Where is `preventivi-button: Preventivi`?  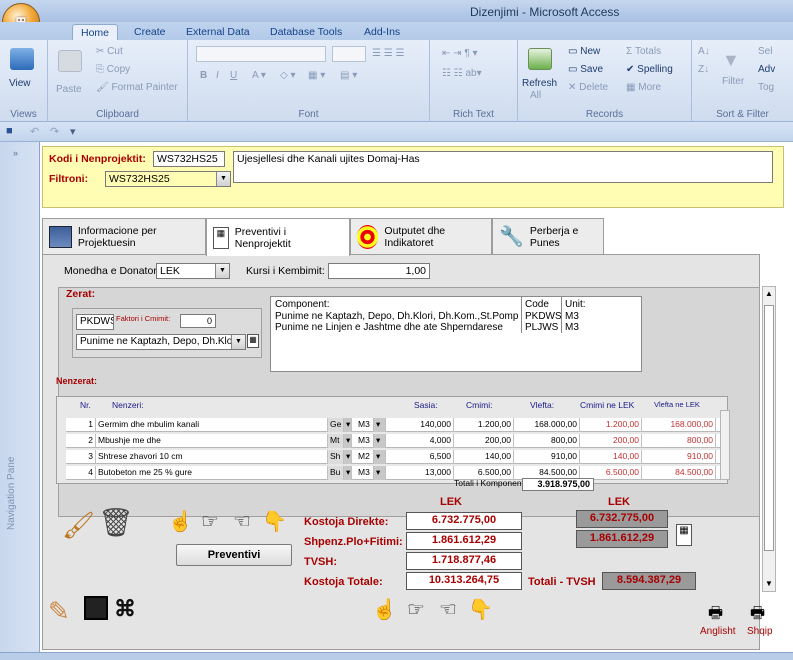 preventivi-button: Preventivi is located at coordinates (234, 555).